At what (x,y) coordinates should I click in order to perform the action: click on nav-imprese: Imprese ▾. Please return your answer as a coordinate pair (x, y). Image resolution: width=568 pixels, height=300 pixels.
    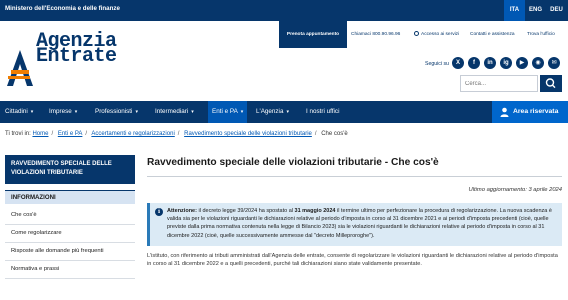
    Looking at the image, I should click on (63, 112).